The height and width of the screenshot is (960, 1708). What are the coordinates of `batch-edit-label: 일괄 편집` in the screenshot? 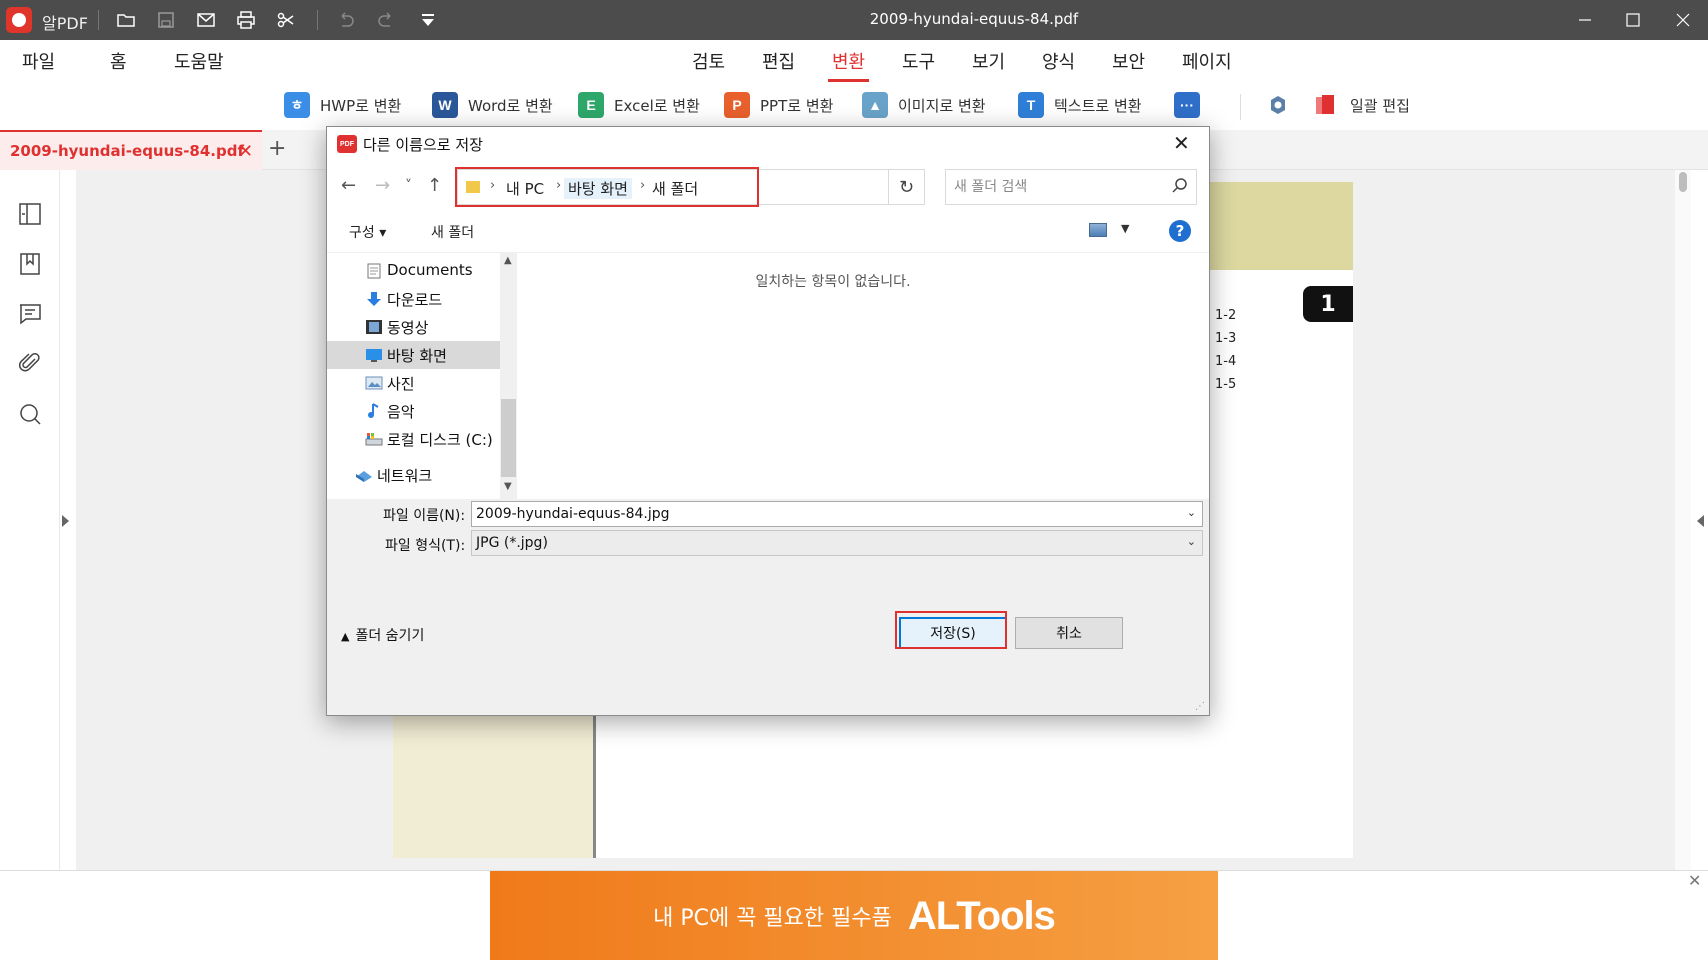 It's located at (1380, 105).